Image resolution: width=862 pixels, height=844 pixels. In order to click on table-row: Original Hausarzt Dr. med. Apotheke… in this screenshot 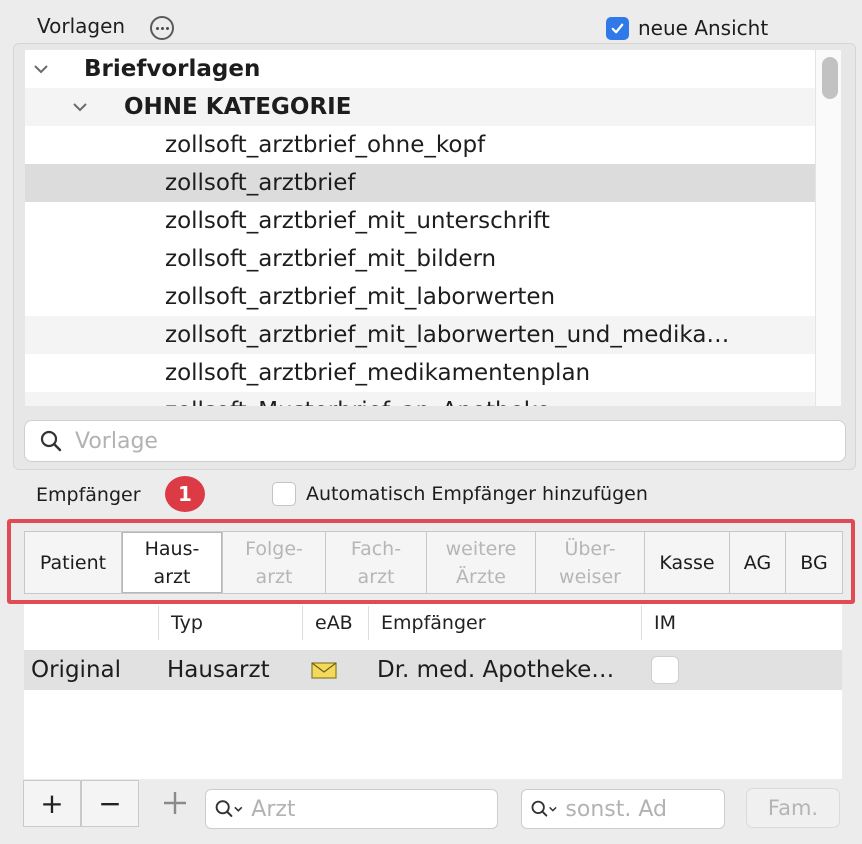, I will do `click(433, 670)`.